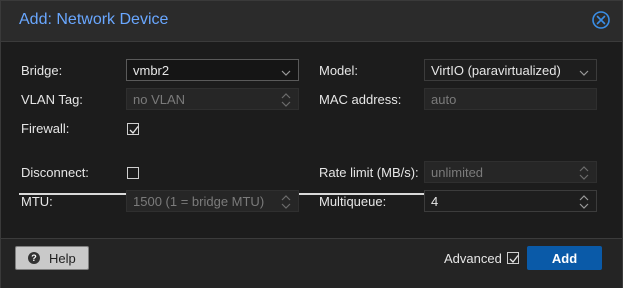 Image resolution: width=623 pixels, height=288 pixels. Describe the element at coordinates (42, 70) in the screenshot. I see `bridge-label: Bridge:` at that location.